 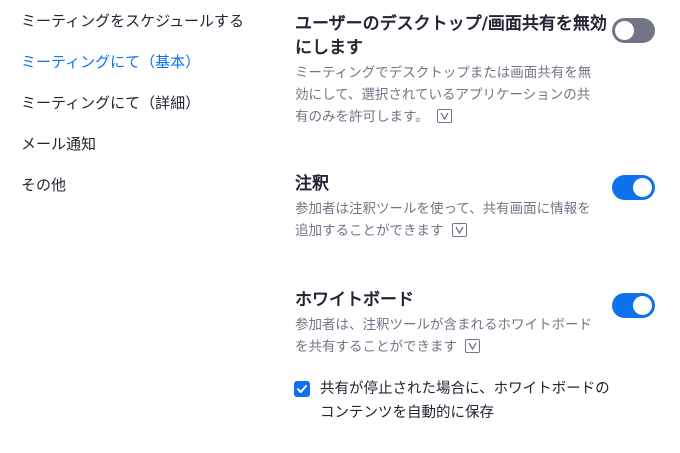 I want to click on whiteboard-toggle, so click(x=633, y=305).